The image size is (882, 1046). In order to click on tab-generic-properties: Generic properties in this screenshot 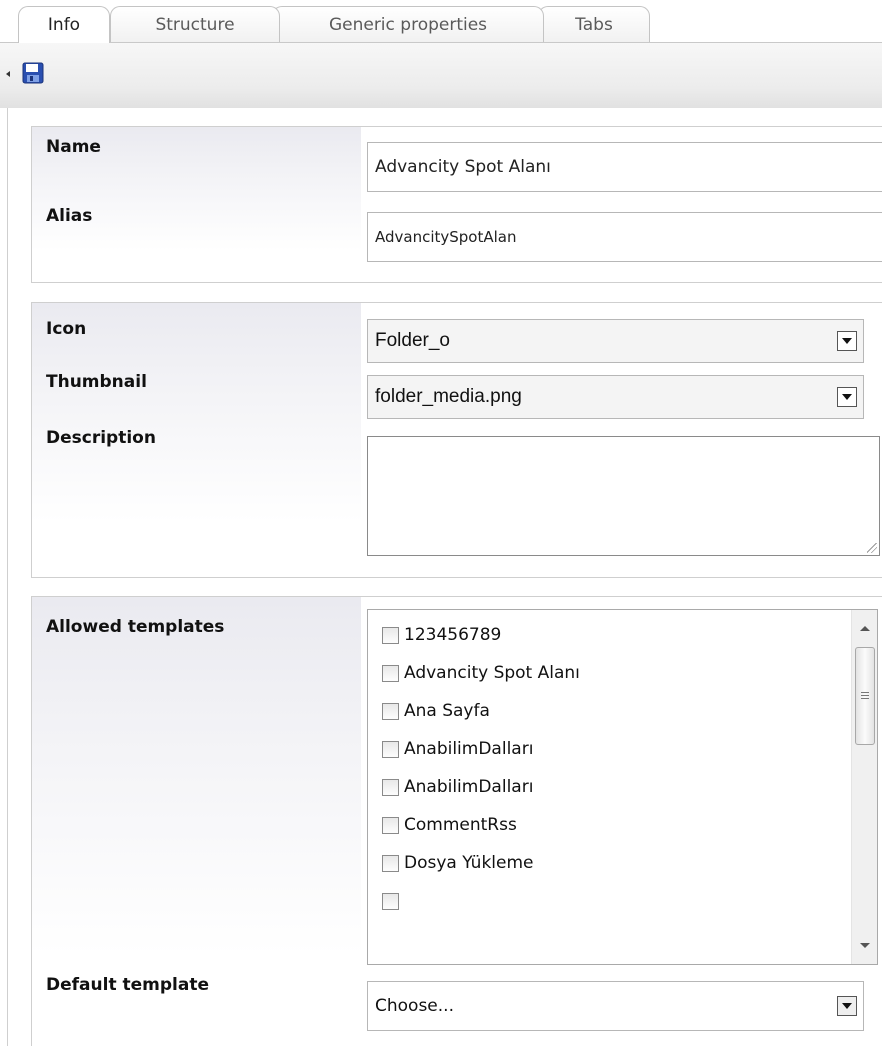, I will do `click(408, 24)`.